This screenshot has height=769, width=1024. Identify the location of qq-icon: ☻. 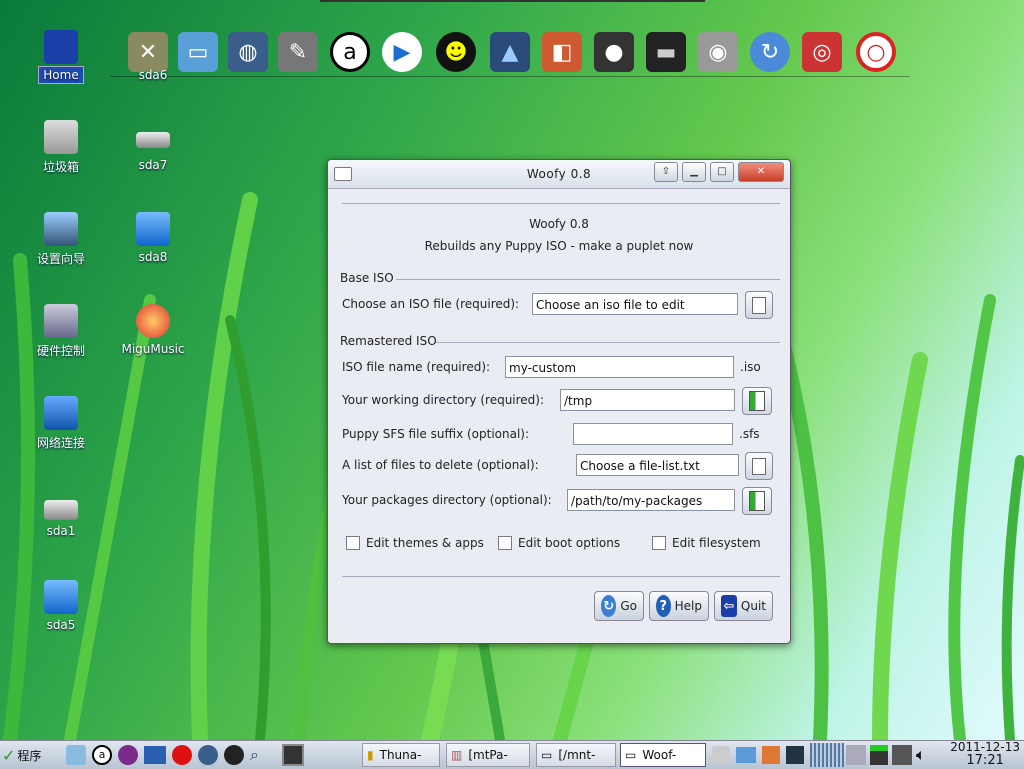
(456, 52).